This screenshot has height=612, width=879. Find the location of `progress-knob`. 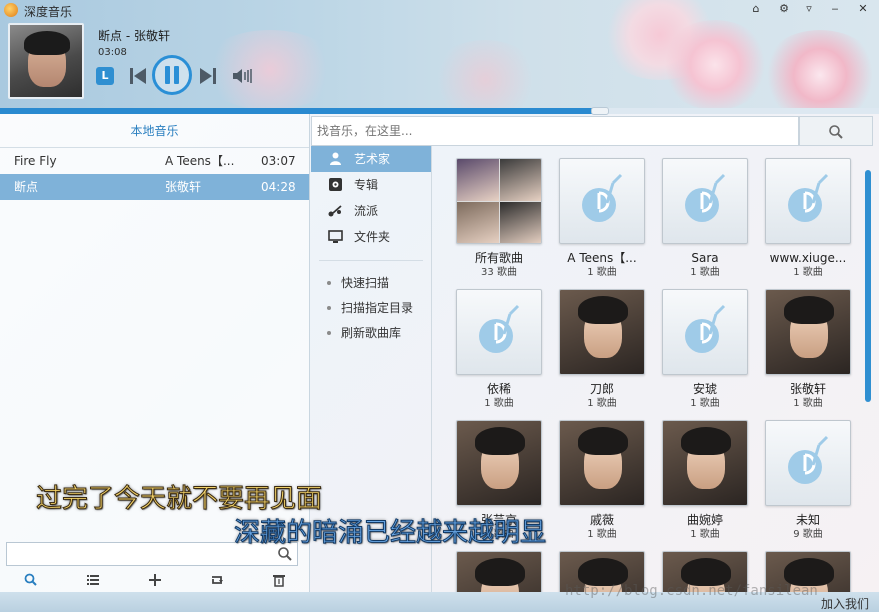

progress-knob is located at coordinates (600, 111).